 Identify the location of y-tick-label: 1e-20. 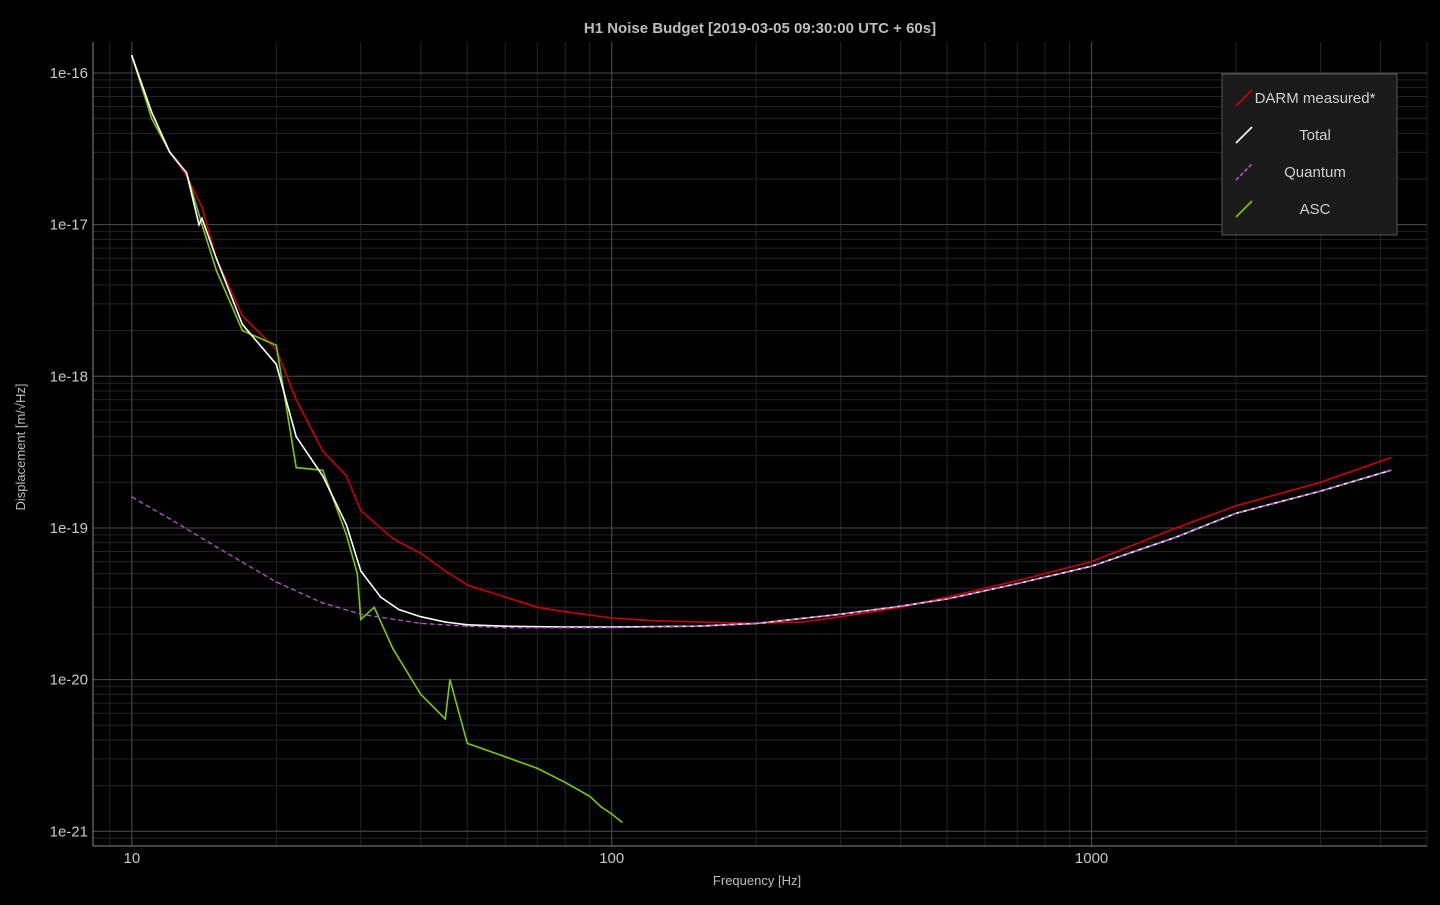
(69, 680).